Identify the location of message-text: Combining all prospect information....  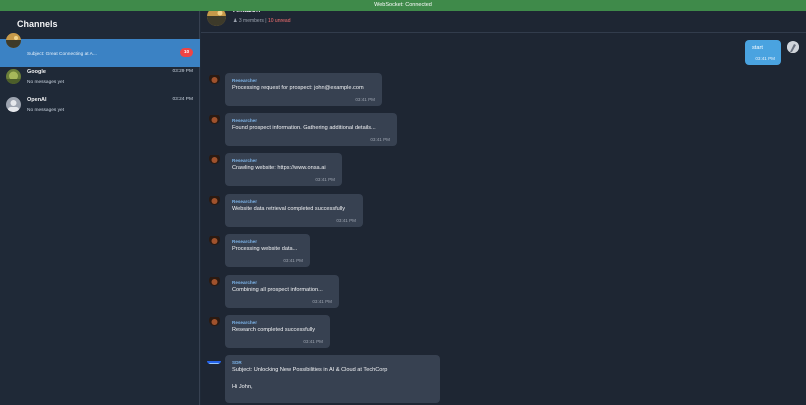
(277, 290).